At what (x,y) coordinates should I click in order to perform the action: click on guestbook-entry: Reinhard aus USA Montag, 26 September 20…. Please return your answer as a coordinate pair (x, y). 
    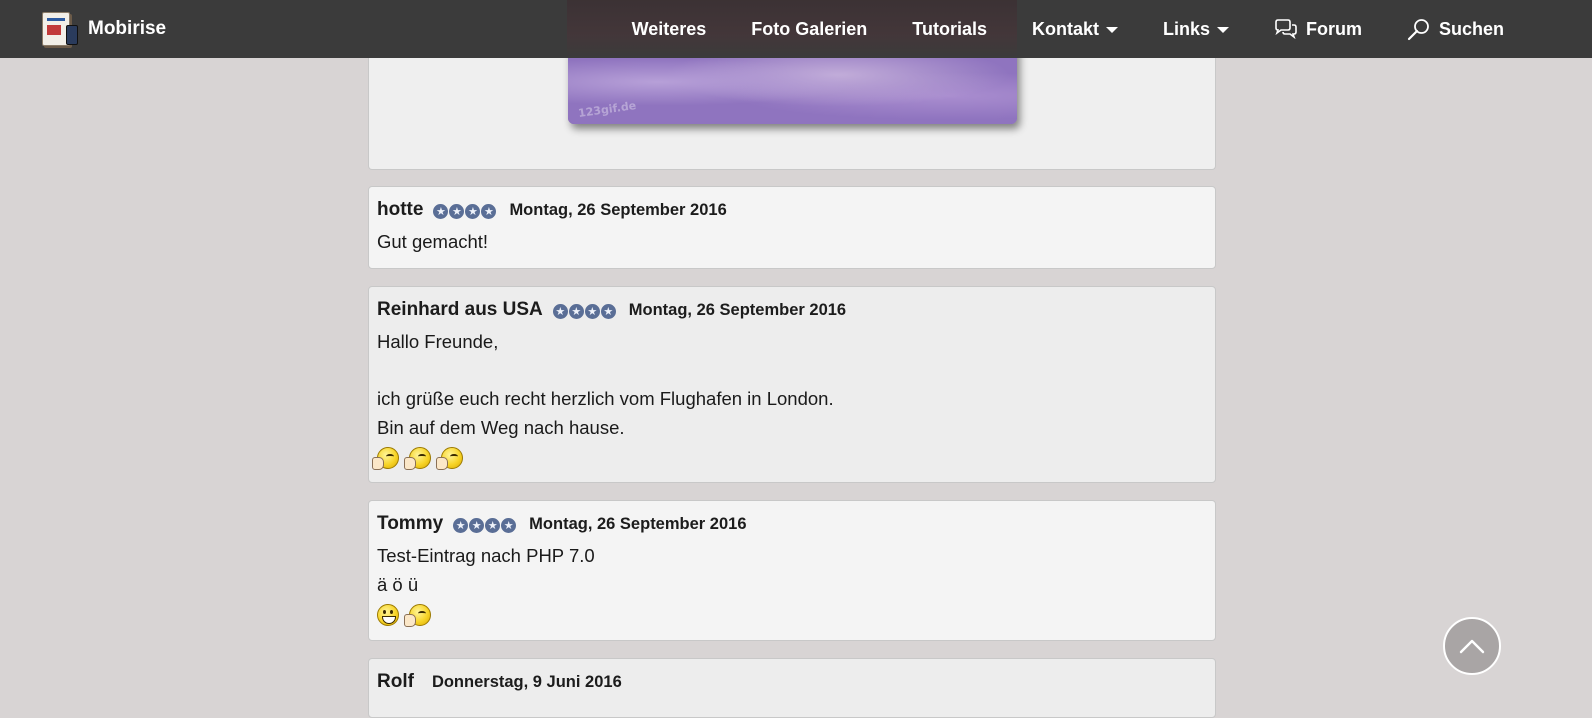
    Looking at the image, I should click on (792, 384).